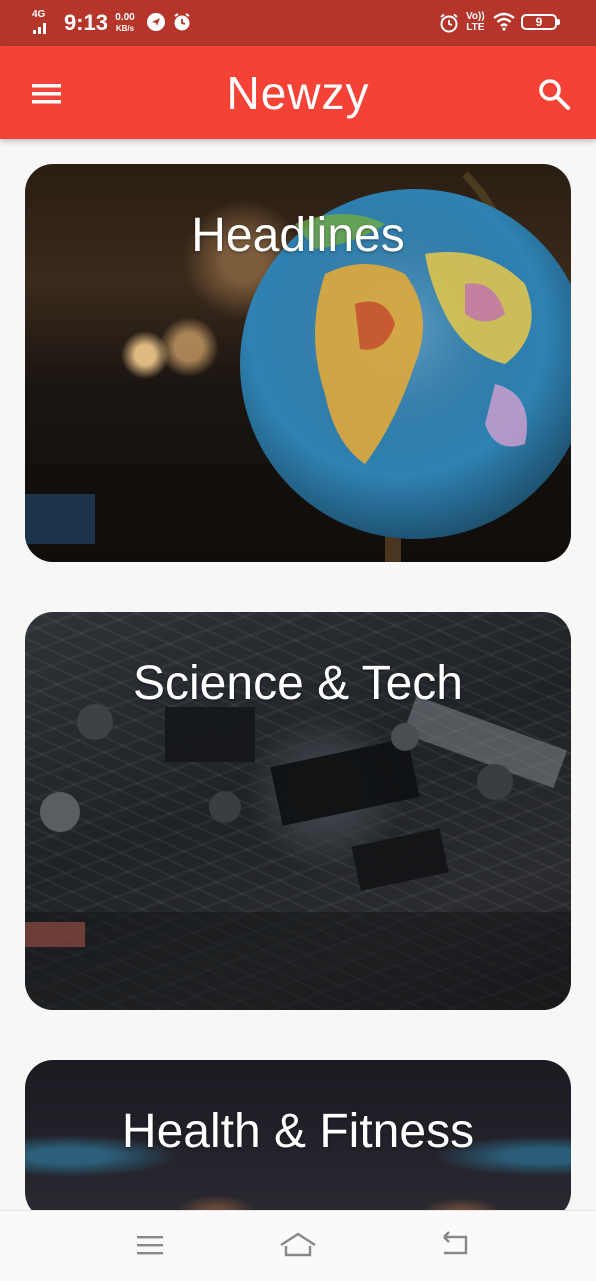 This screenshot has width=596, height=1281. Describe the element at coordinates (125, 28) in the screenshot. I see `speed-unit: KB/s` at that location.